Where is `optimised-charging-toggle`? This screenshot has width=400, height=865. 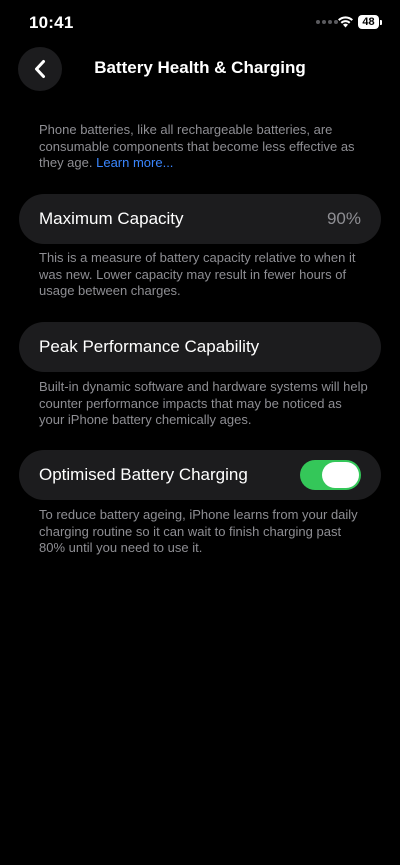 optimised-charging-toggle is located at coordinates (330, 475).